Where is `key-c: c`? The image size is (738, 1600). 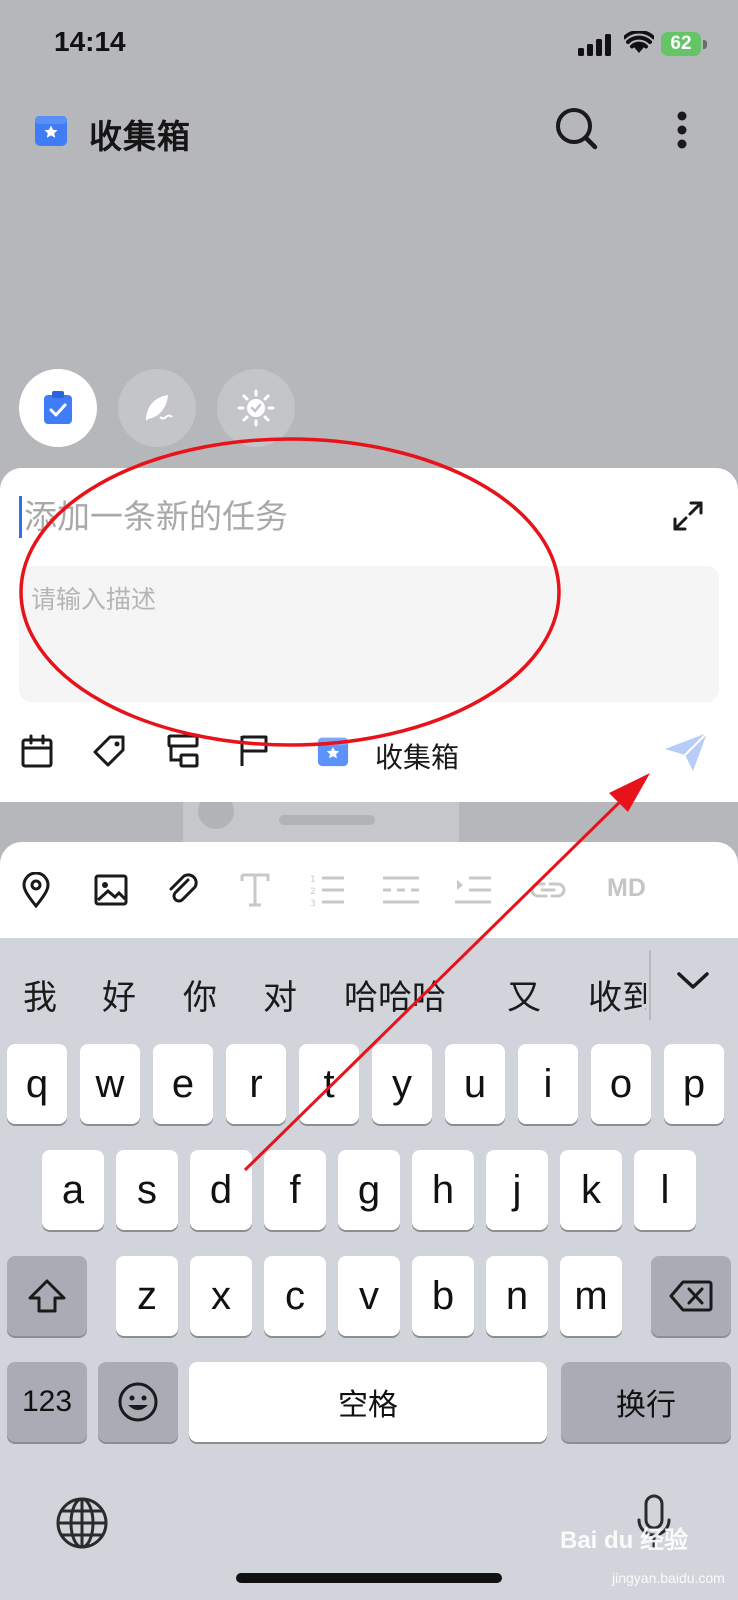
key-c: c is located at coordinates (295, 1296).